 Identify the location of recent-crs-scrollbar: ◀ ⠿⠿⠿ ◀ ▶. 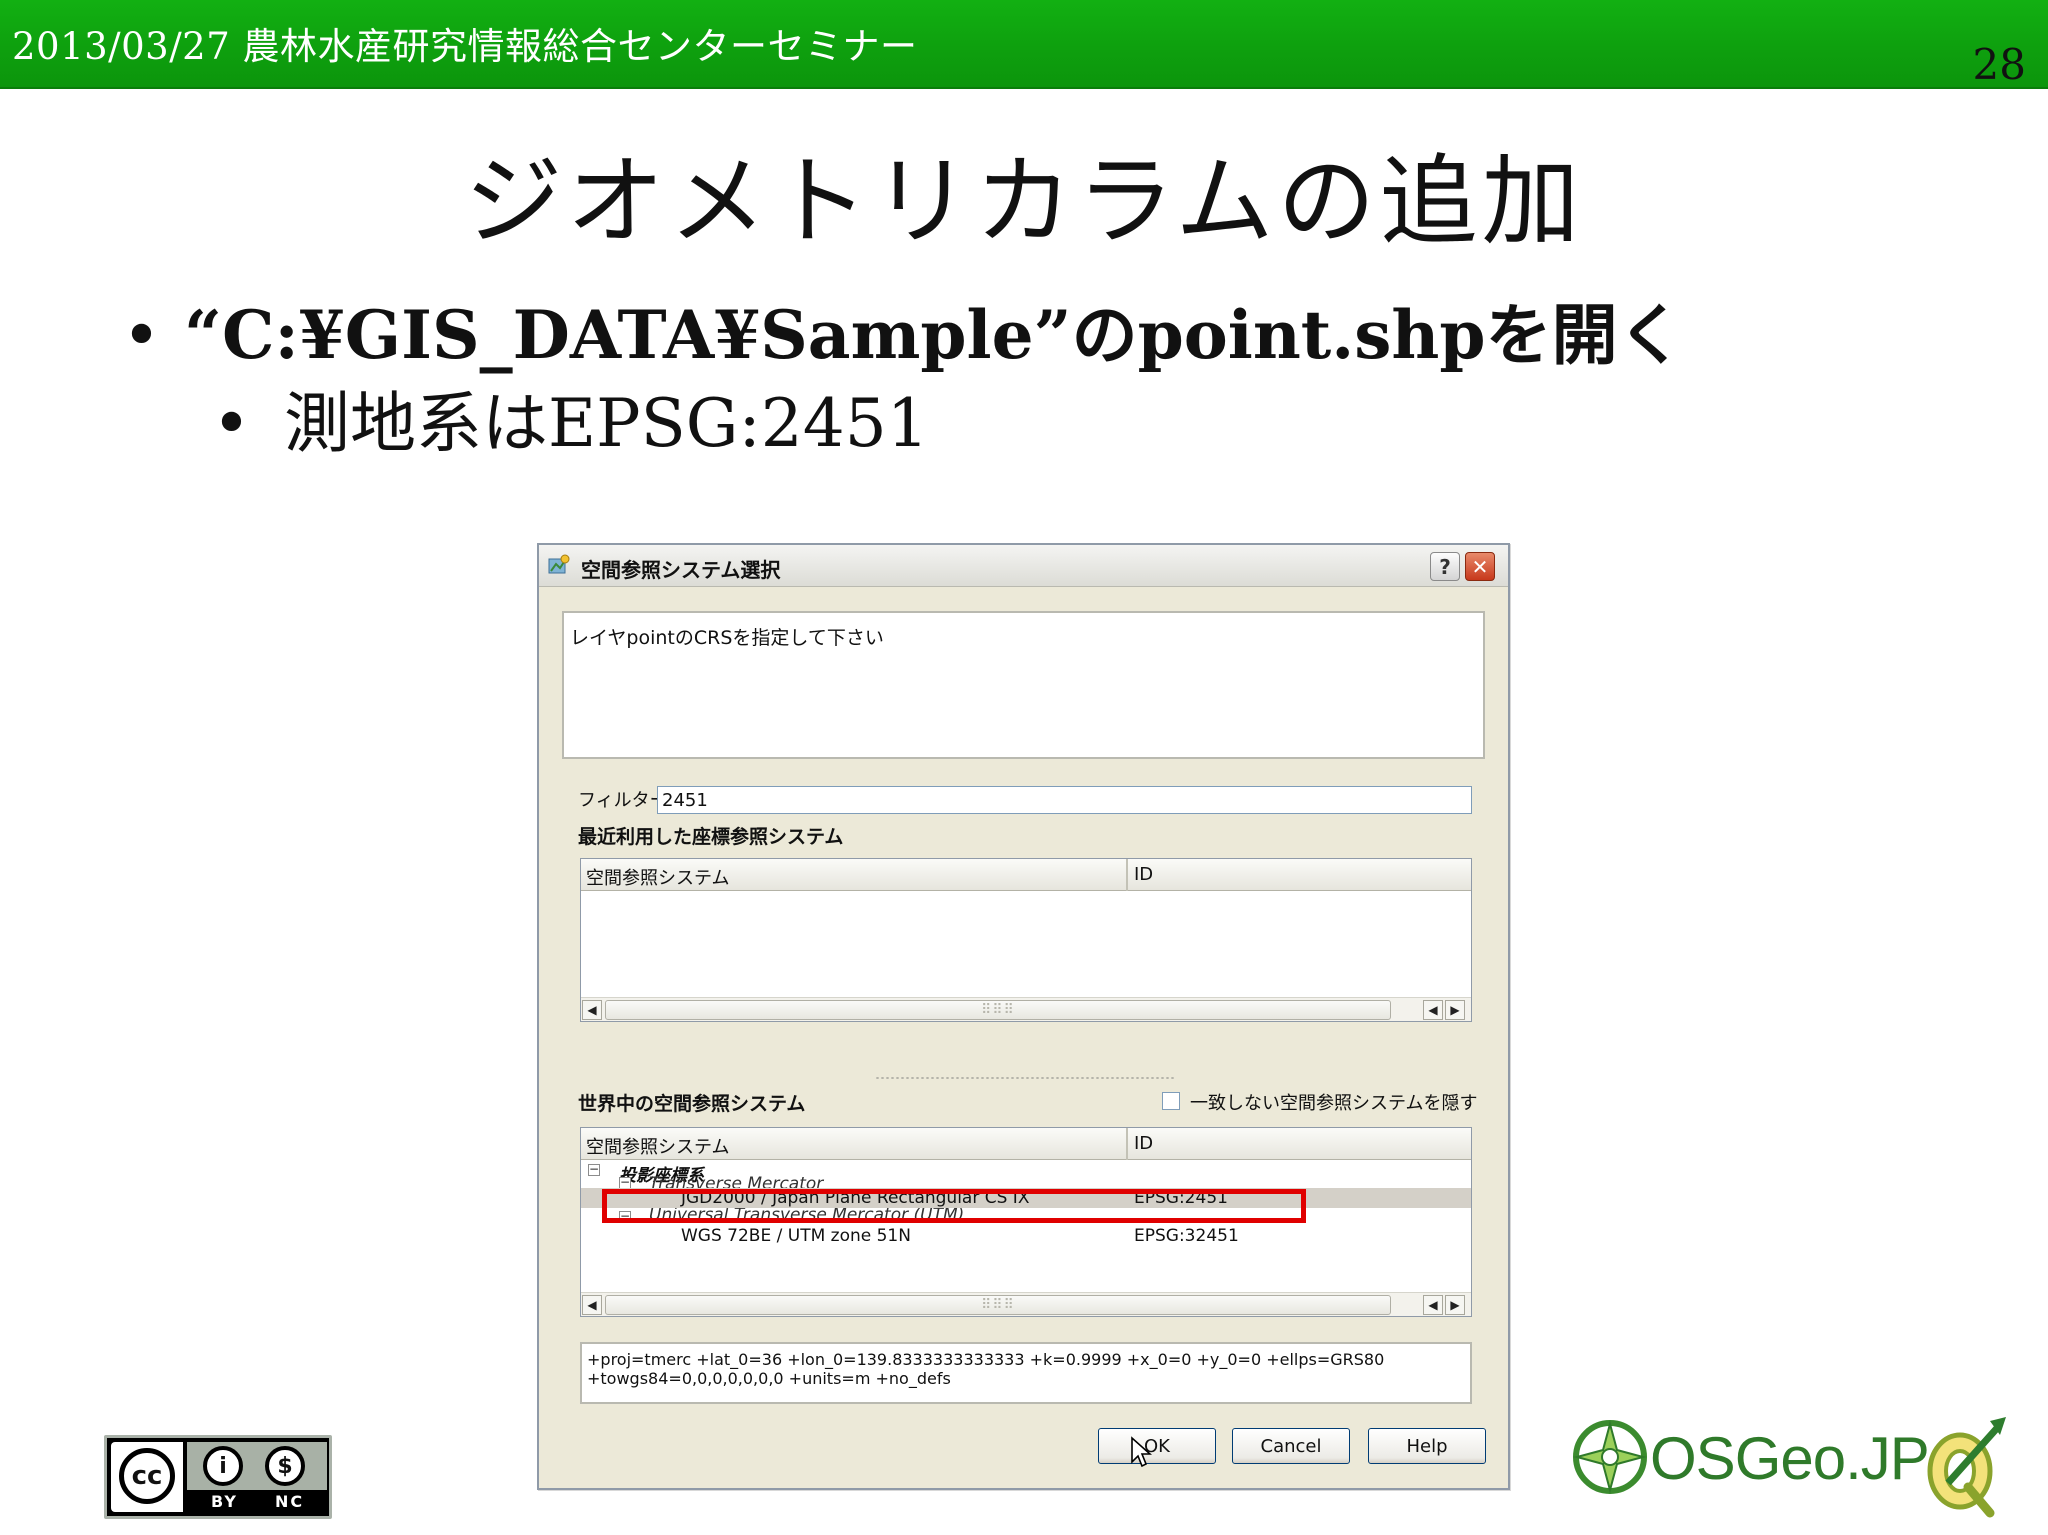
(1026, 1009).